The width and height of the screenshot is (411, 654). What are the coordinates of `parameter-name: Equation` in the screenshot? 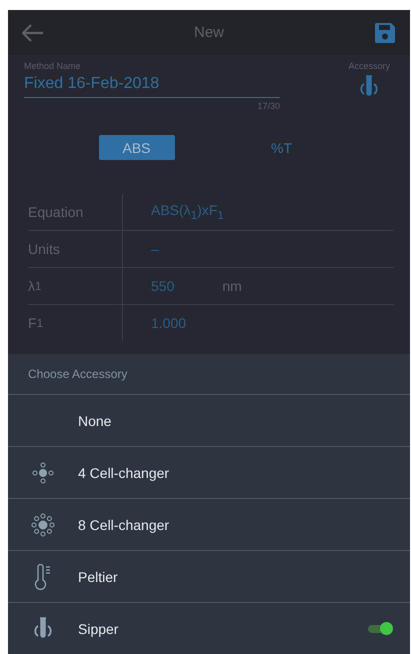 It's located at (75, 212).